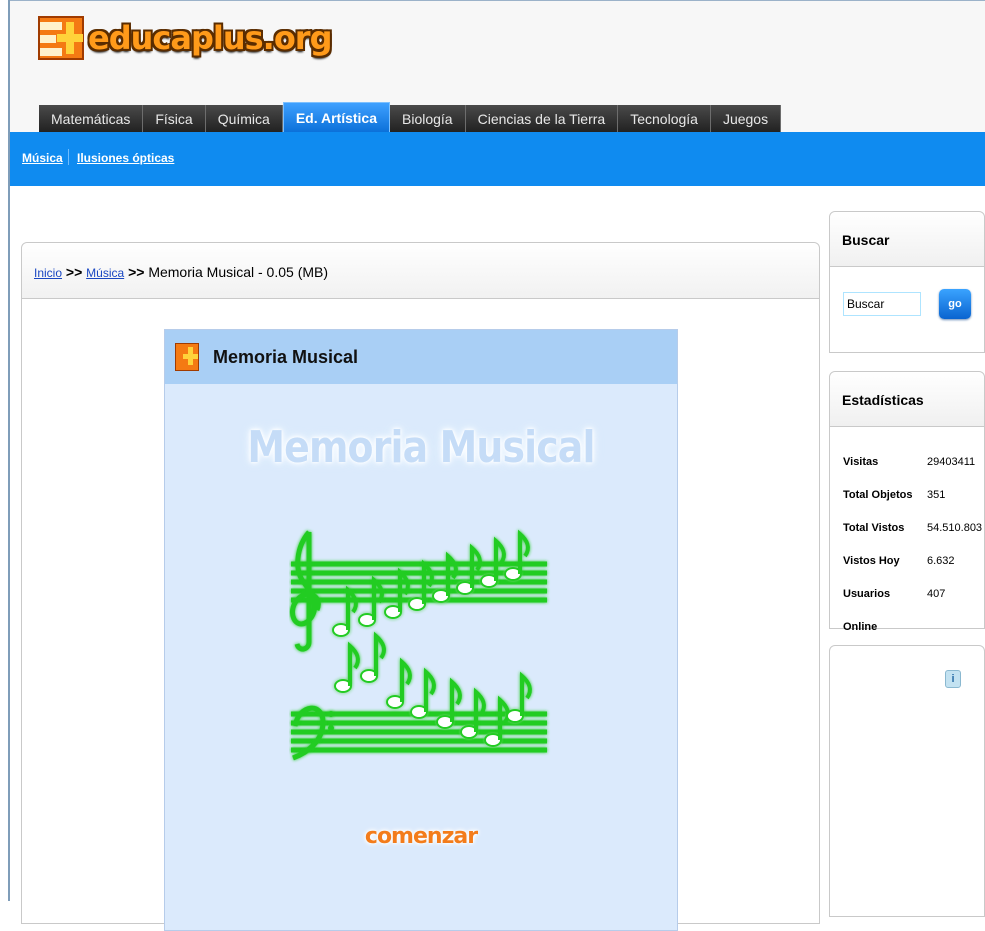 The width and height of the screenshot is (985, 931). What do you see at coordinates (48, 273) in the screenshot?
I see `breadcrumb-home-link: Inicio` at bounding box center [48, 273].